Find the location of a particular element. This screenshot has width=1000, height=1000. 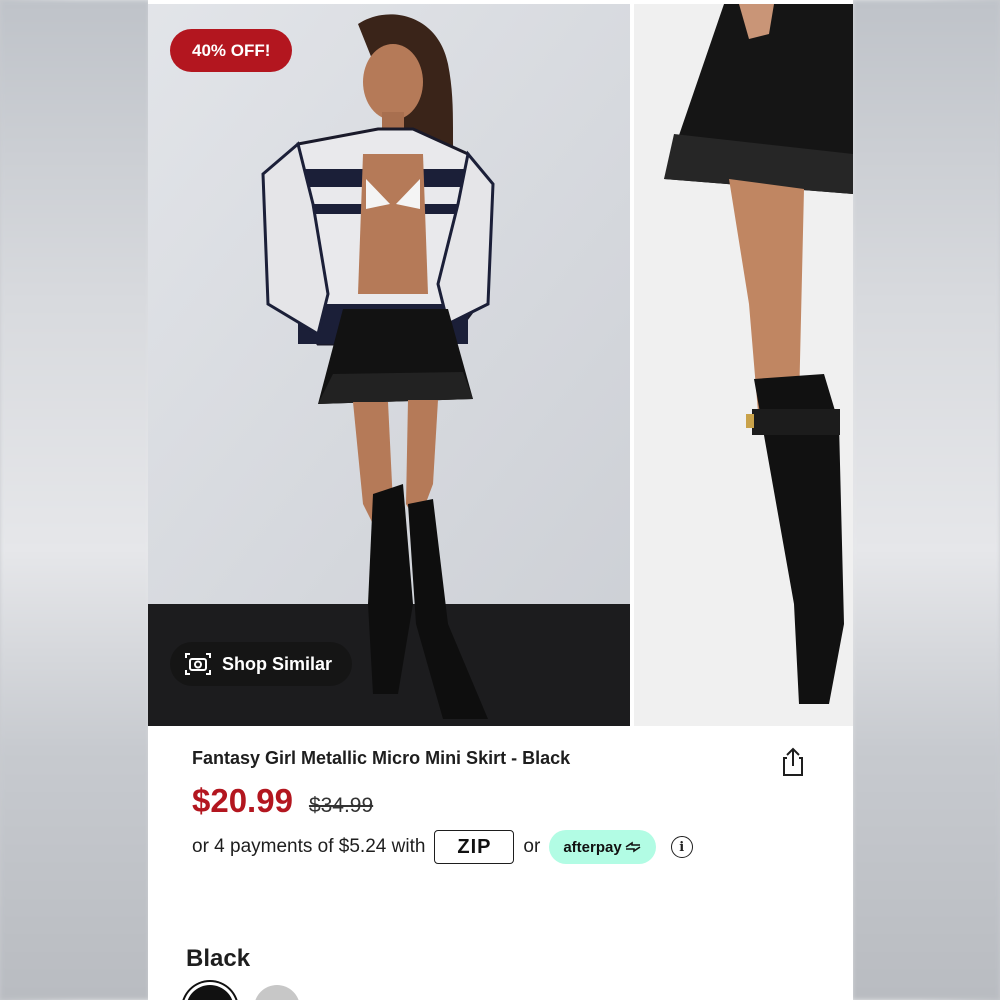

share-icon is located at coordinates (793, 761).